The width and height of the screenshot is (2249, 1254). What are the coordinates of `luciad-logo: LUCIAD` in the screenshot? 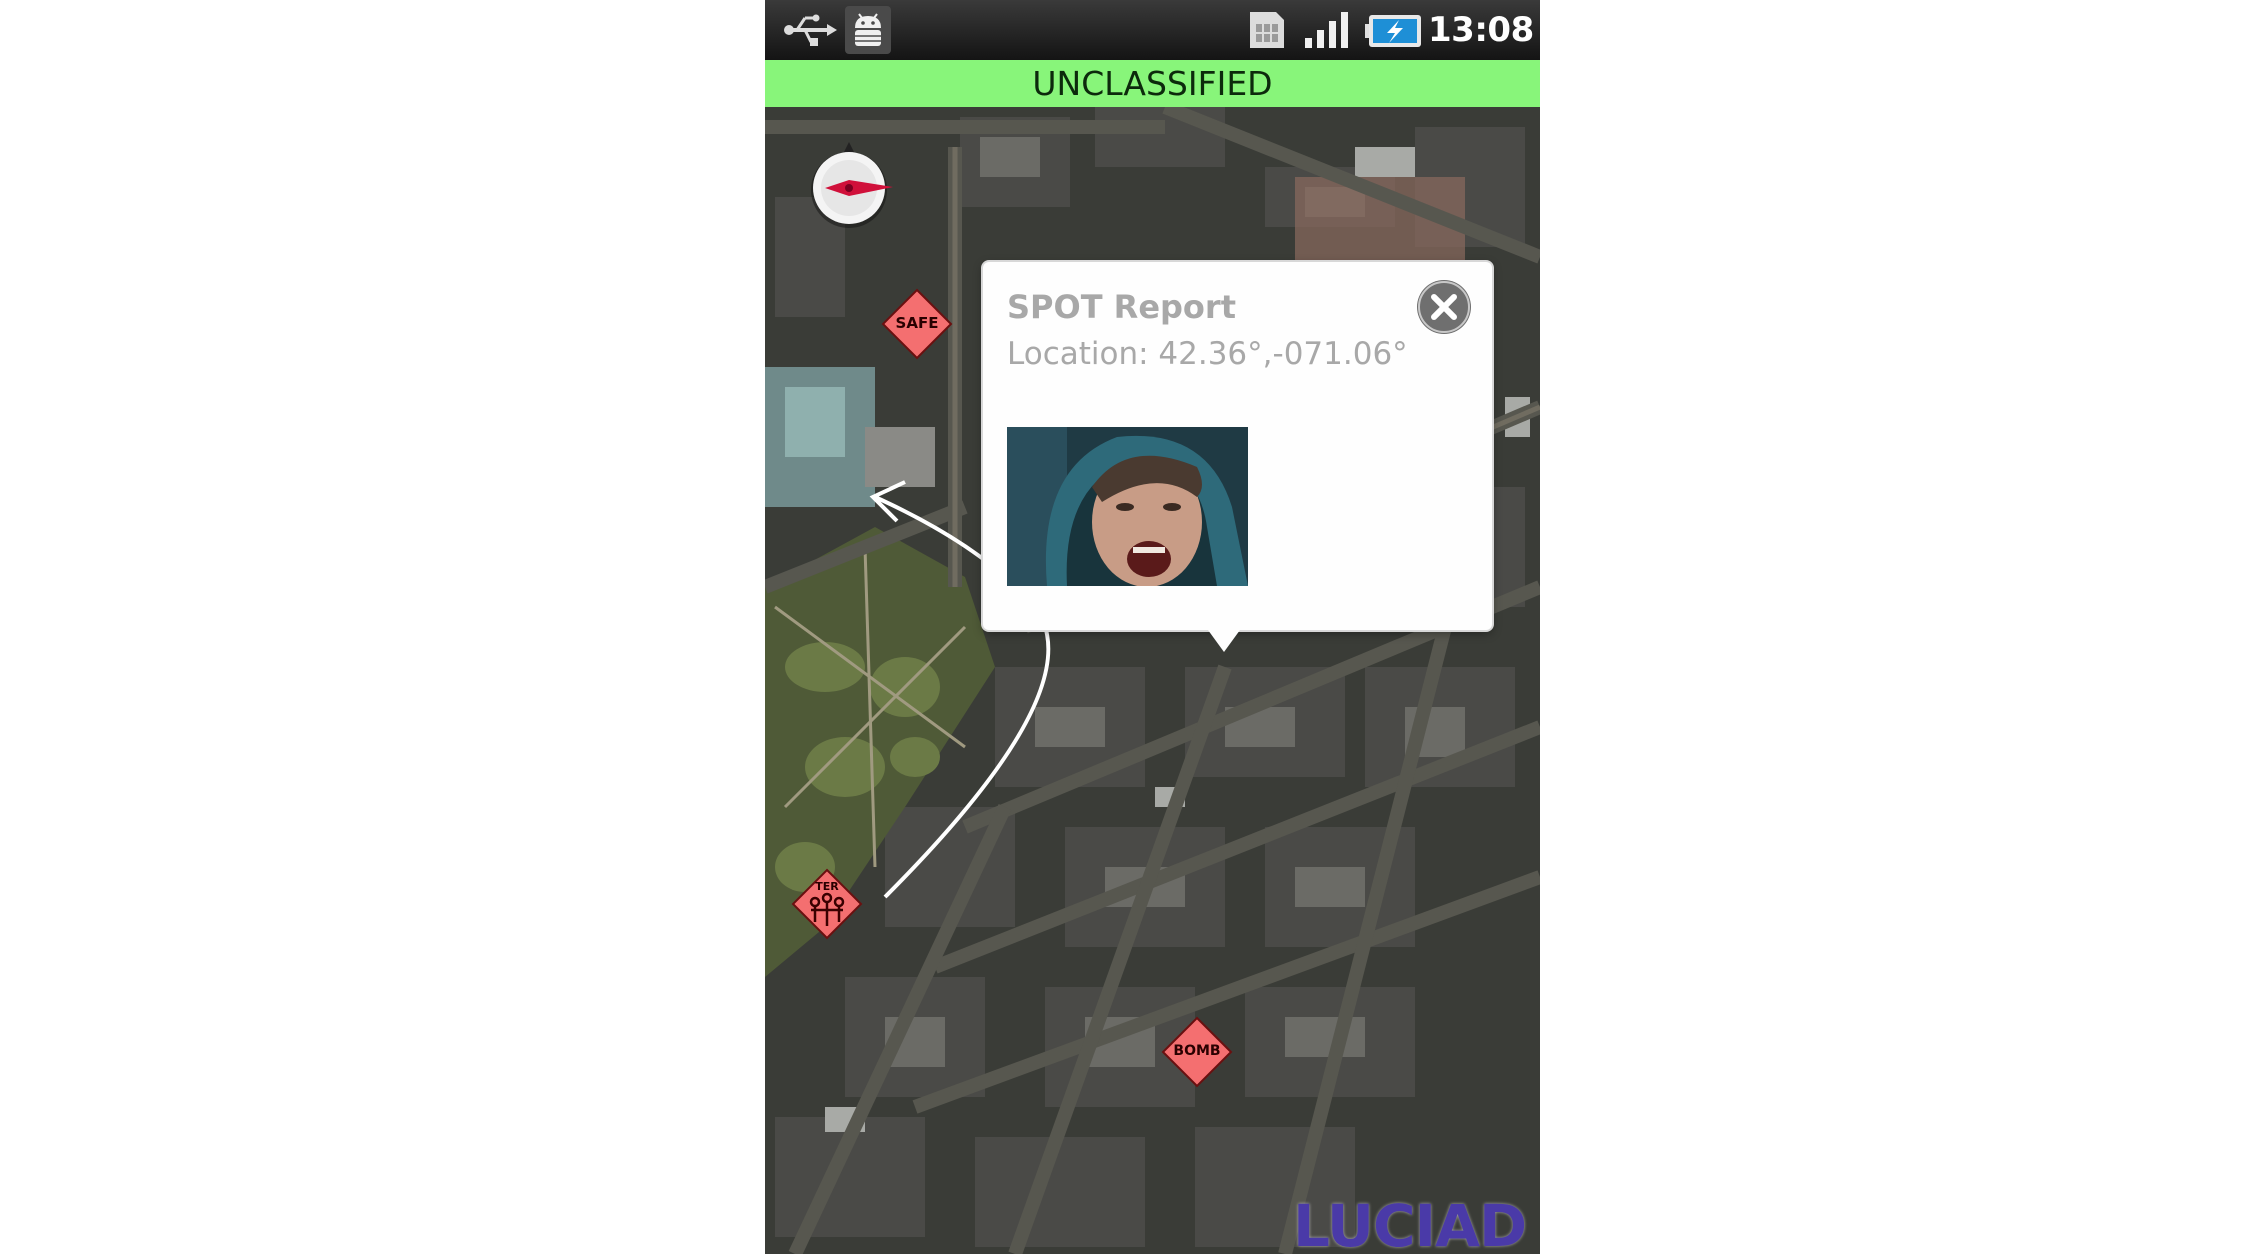 It's located at (1415, 1223).